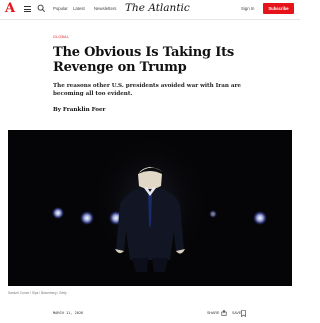 Image resolution: width=320 pixels, height=323 pixels. I want to click on article-date: MARCH 11, 2026, so click(68, 313).